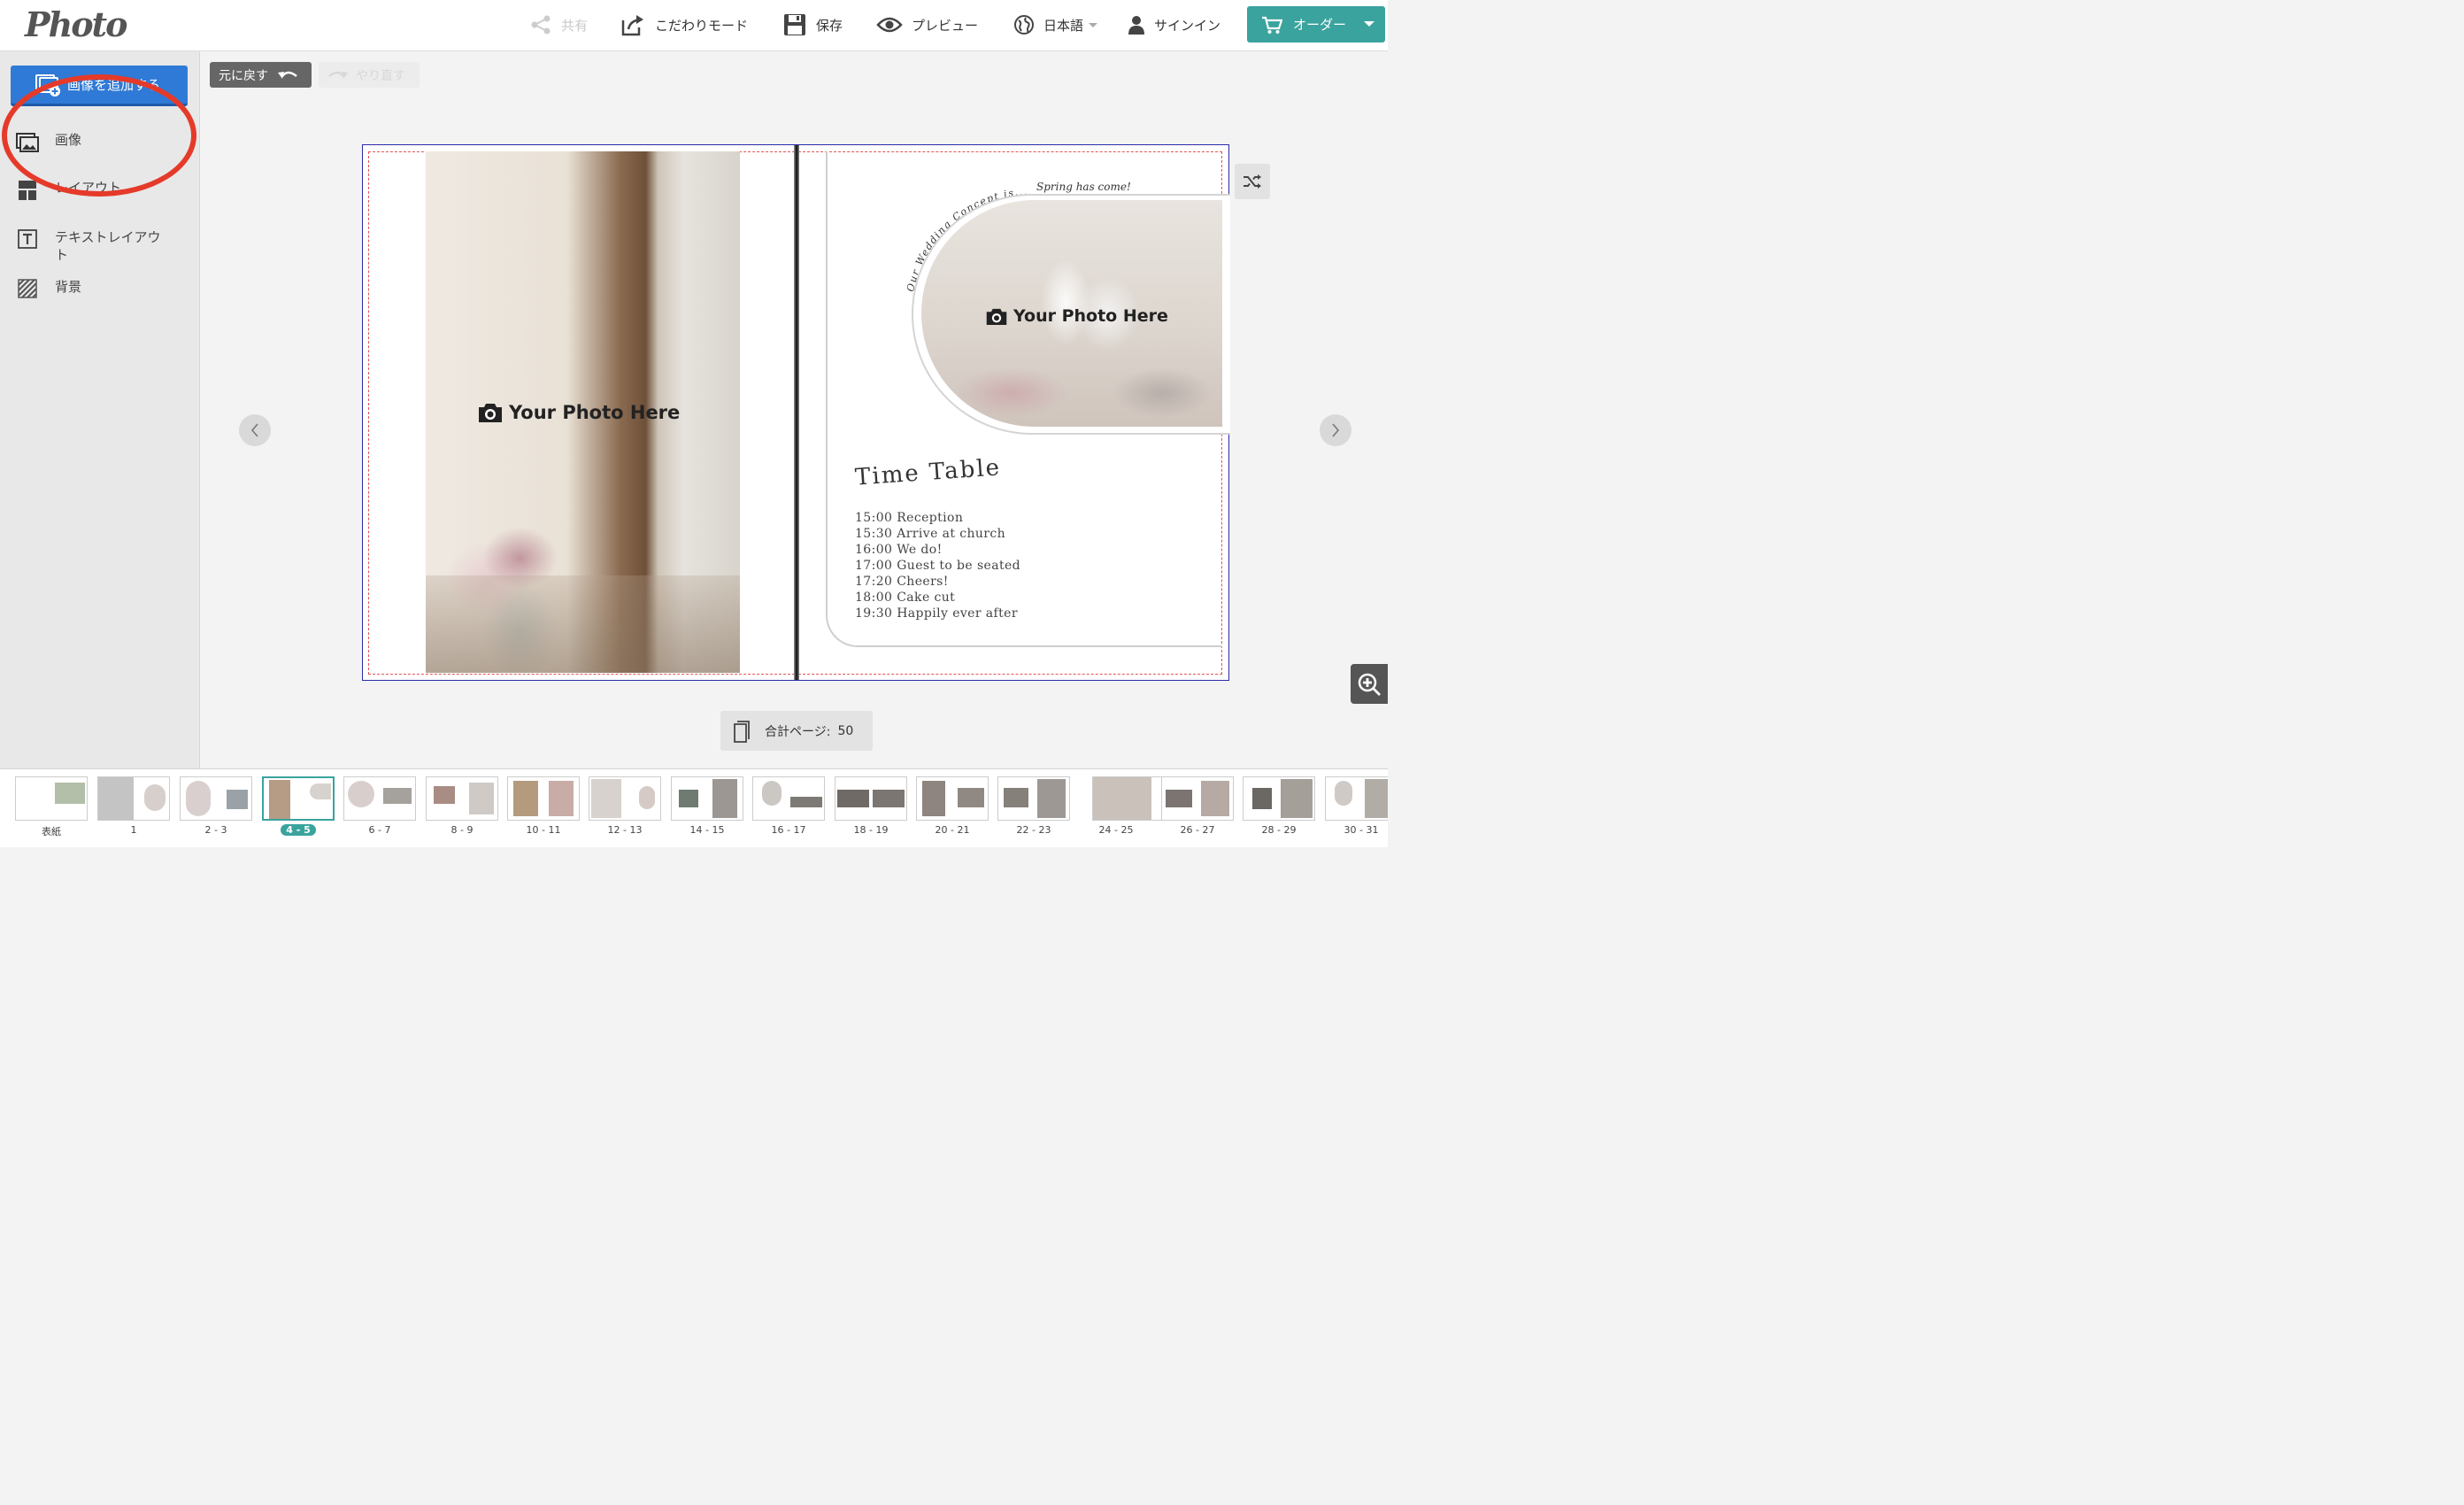  I want to click on total-pages-value: 50, so click(845, 730).